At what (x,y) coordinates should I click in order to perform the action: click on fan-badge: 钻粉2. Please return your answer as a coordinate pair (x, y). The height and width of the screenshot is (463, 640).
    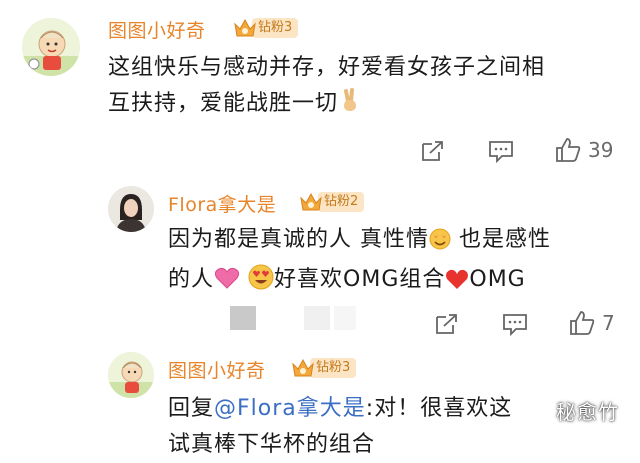
    Looking at the image, I should click on (331, 202).